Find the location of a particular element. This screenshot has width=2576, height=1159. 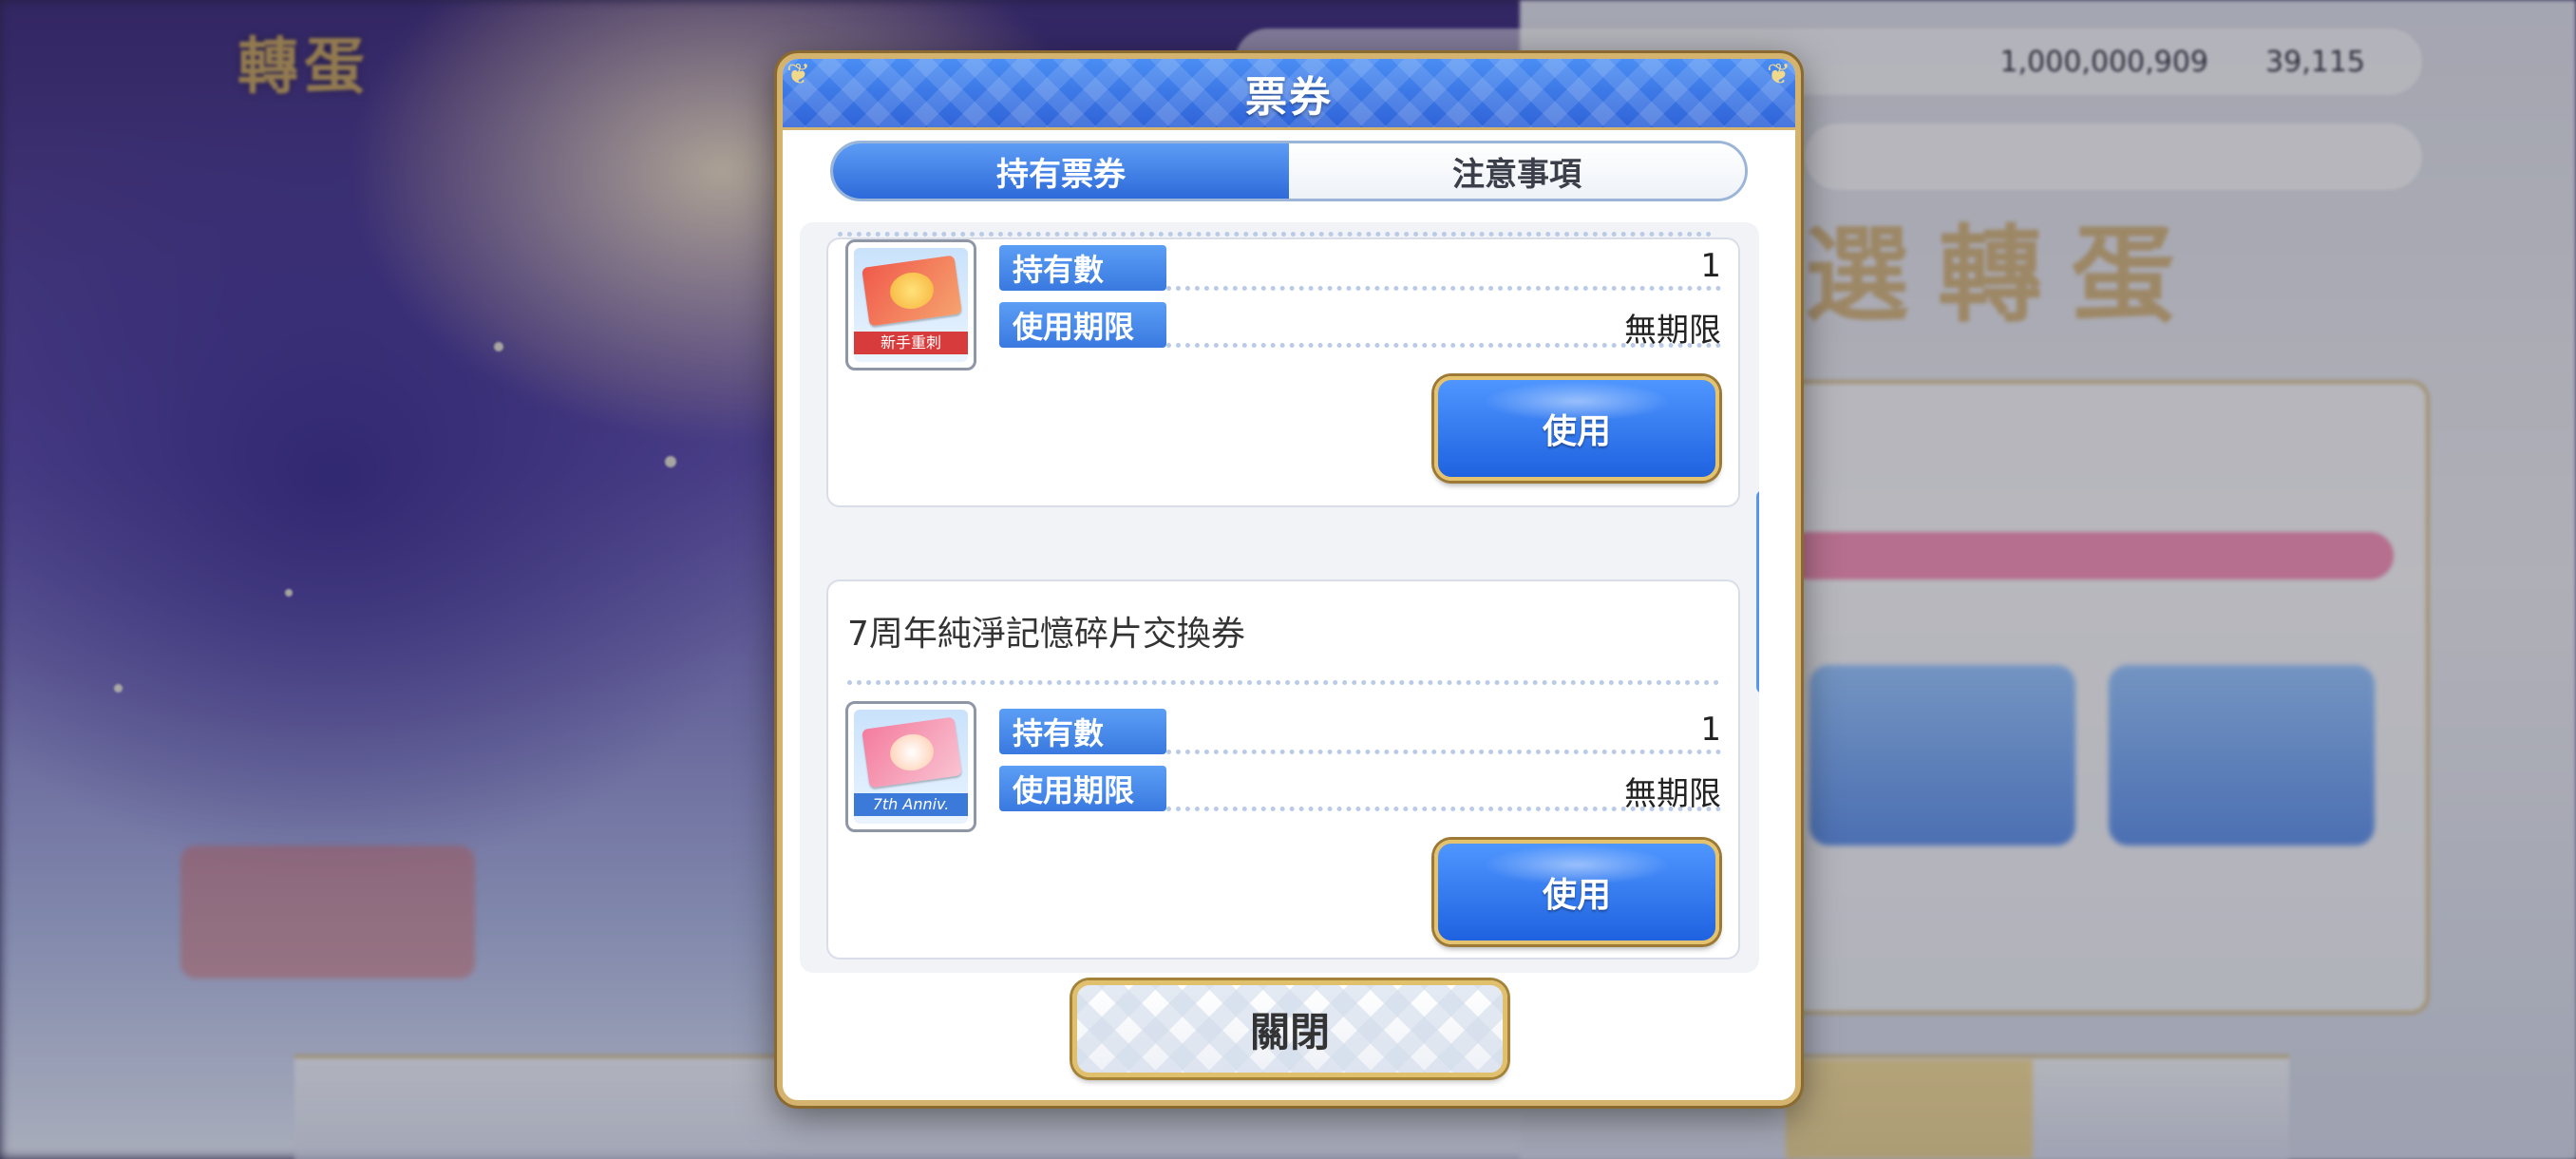

modal-header: ❦ ❦ 票券 is located at coordinates (1289, 94).